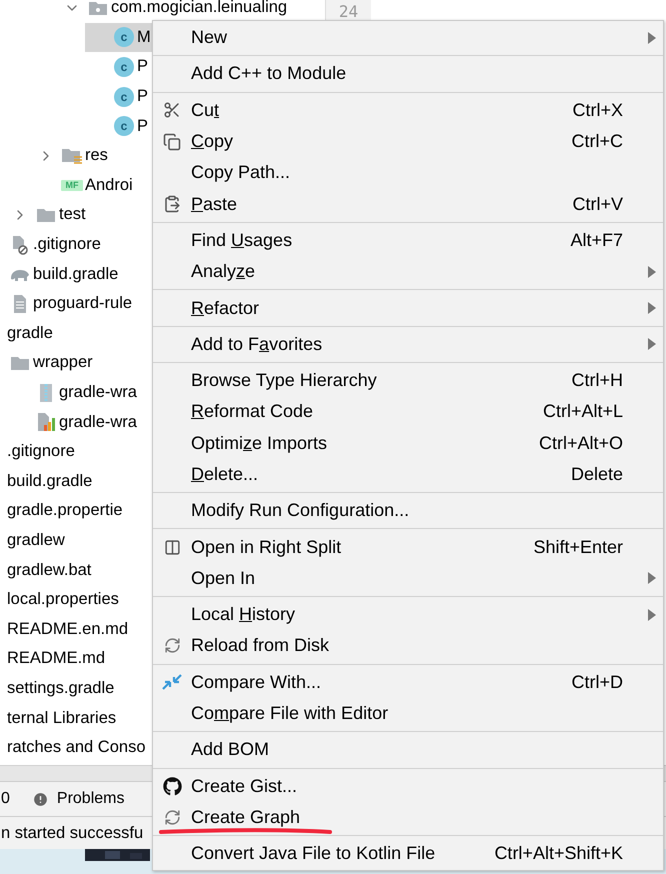 The image size is (666, 874). Describe the element at coordinates (230, 749) in the screenshot. I see `menu-item-label: Add BOM` at that location.